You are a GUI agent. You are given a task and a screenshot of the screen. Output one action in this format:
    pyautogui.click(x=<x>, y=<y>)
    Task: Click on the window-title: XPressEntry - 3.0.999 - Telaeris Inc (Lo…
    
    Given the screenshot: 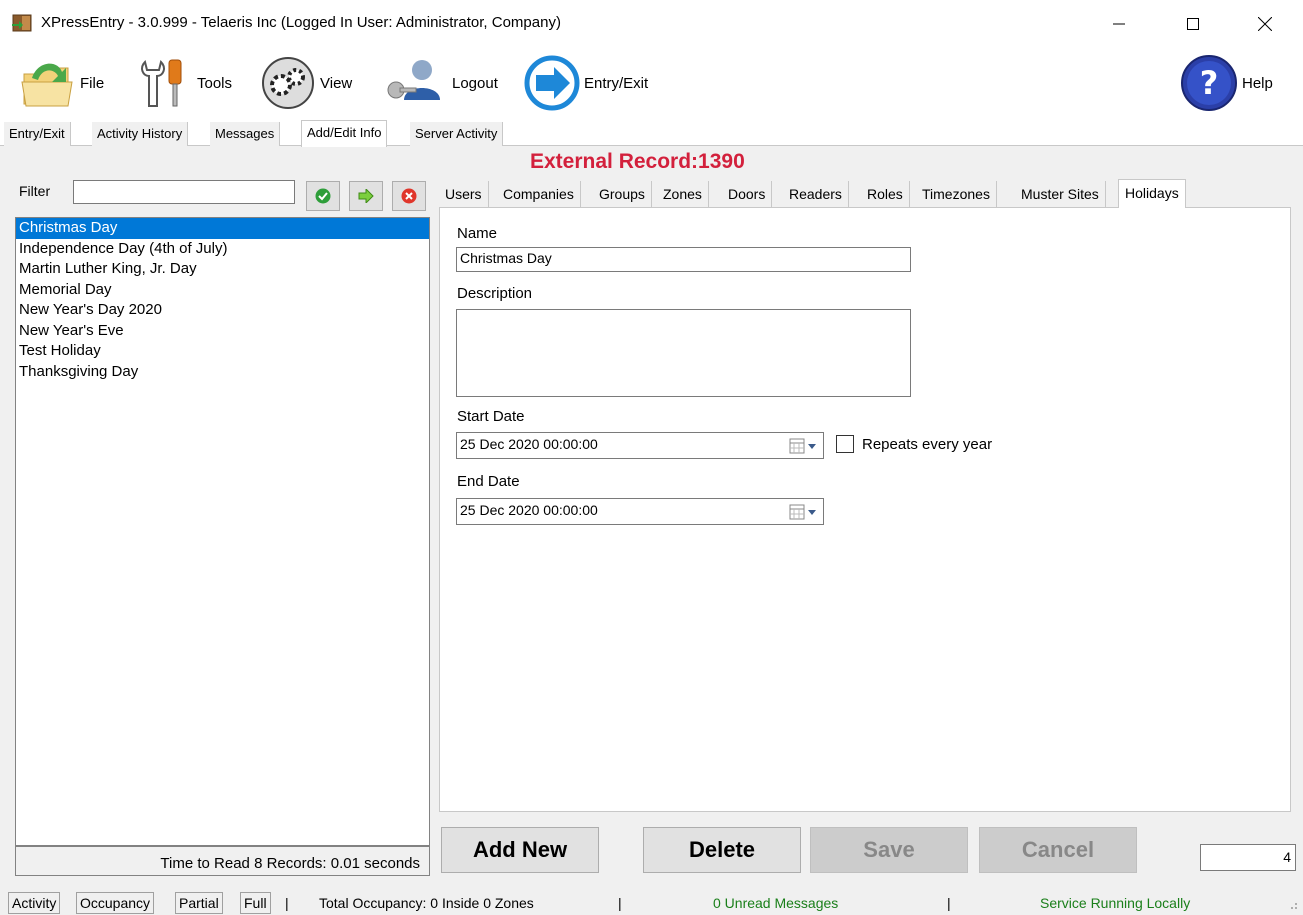 What is the action you would take?
    pyautogui.click(x=301, y=22)
    